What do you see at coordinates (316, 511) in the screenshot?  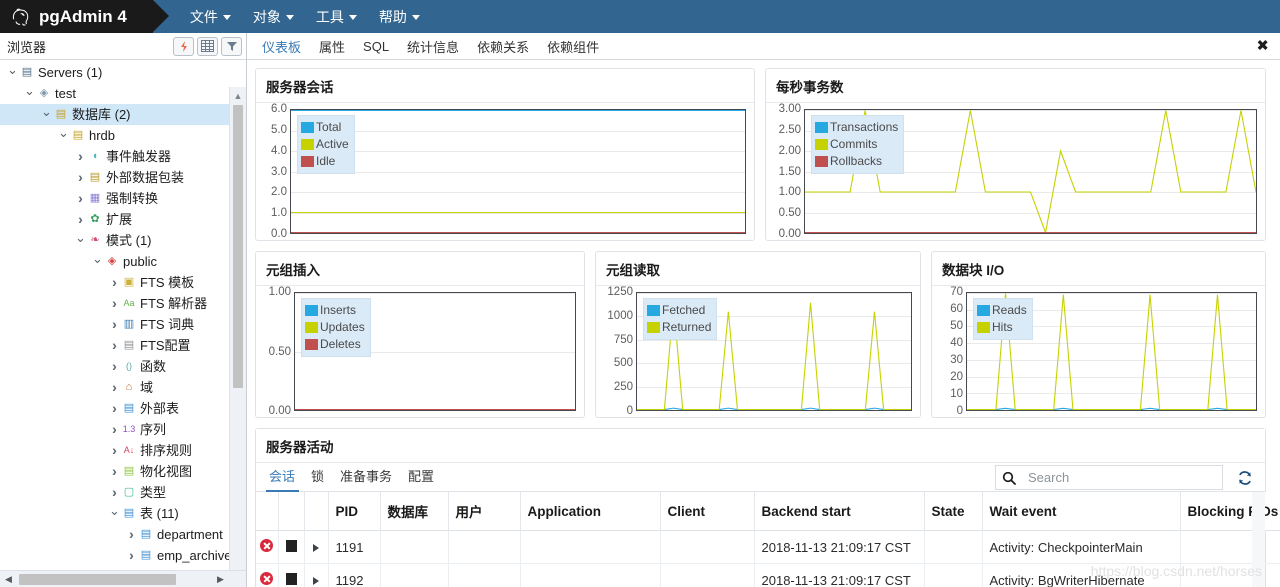 I see `col-details` at bounding box center [316, 511].